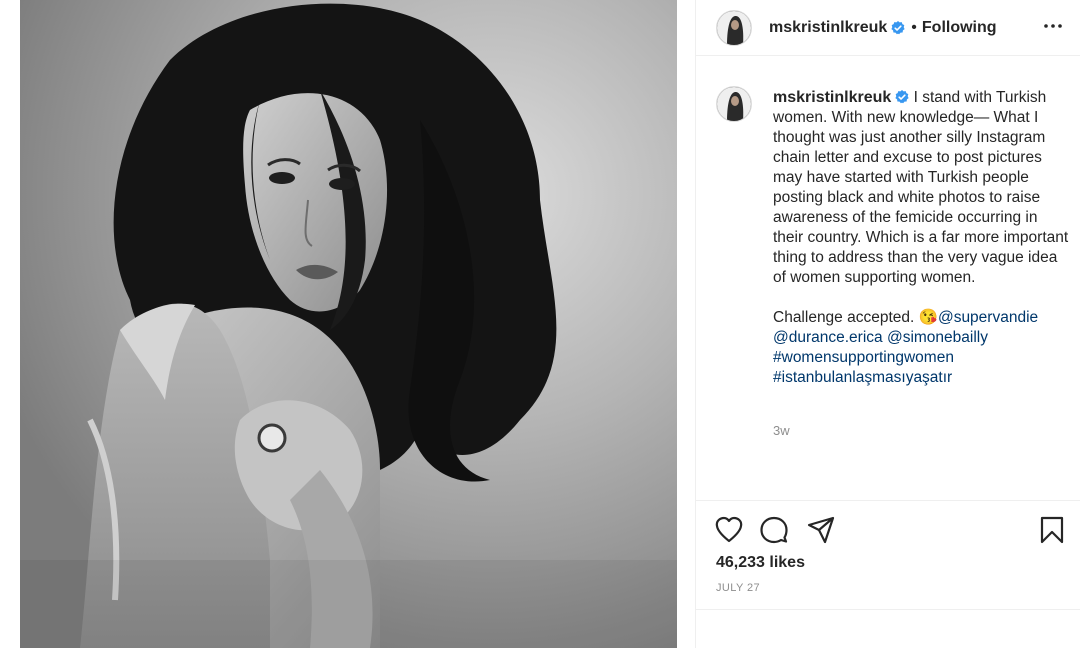  Describe the element at coordinates (828, 337) in the screenshot. I see `mention-link: @durance.erica` at that location.